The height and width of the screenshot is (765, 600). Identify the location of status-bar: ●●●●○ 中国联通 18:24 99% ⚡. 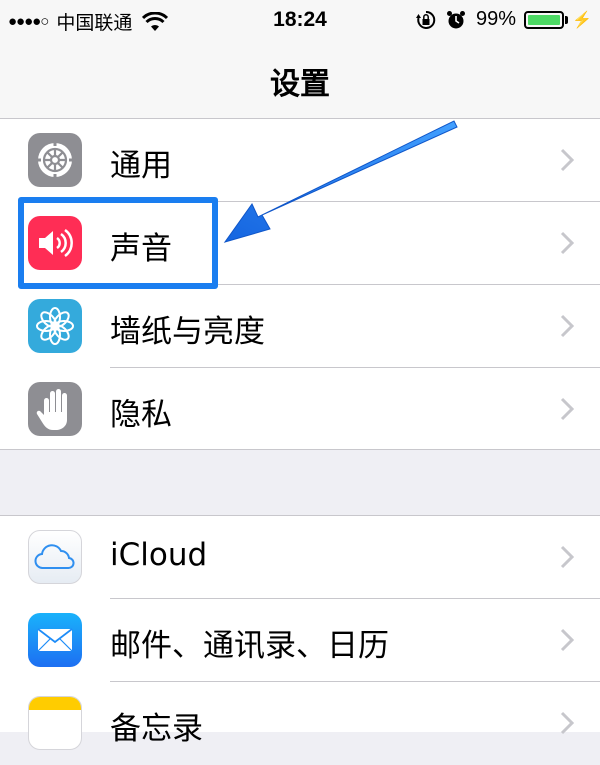
(300, 20).